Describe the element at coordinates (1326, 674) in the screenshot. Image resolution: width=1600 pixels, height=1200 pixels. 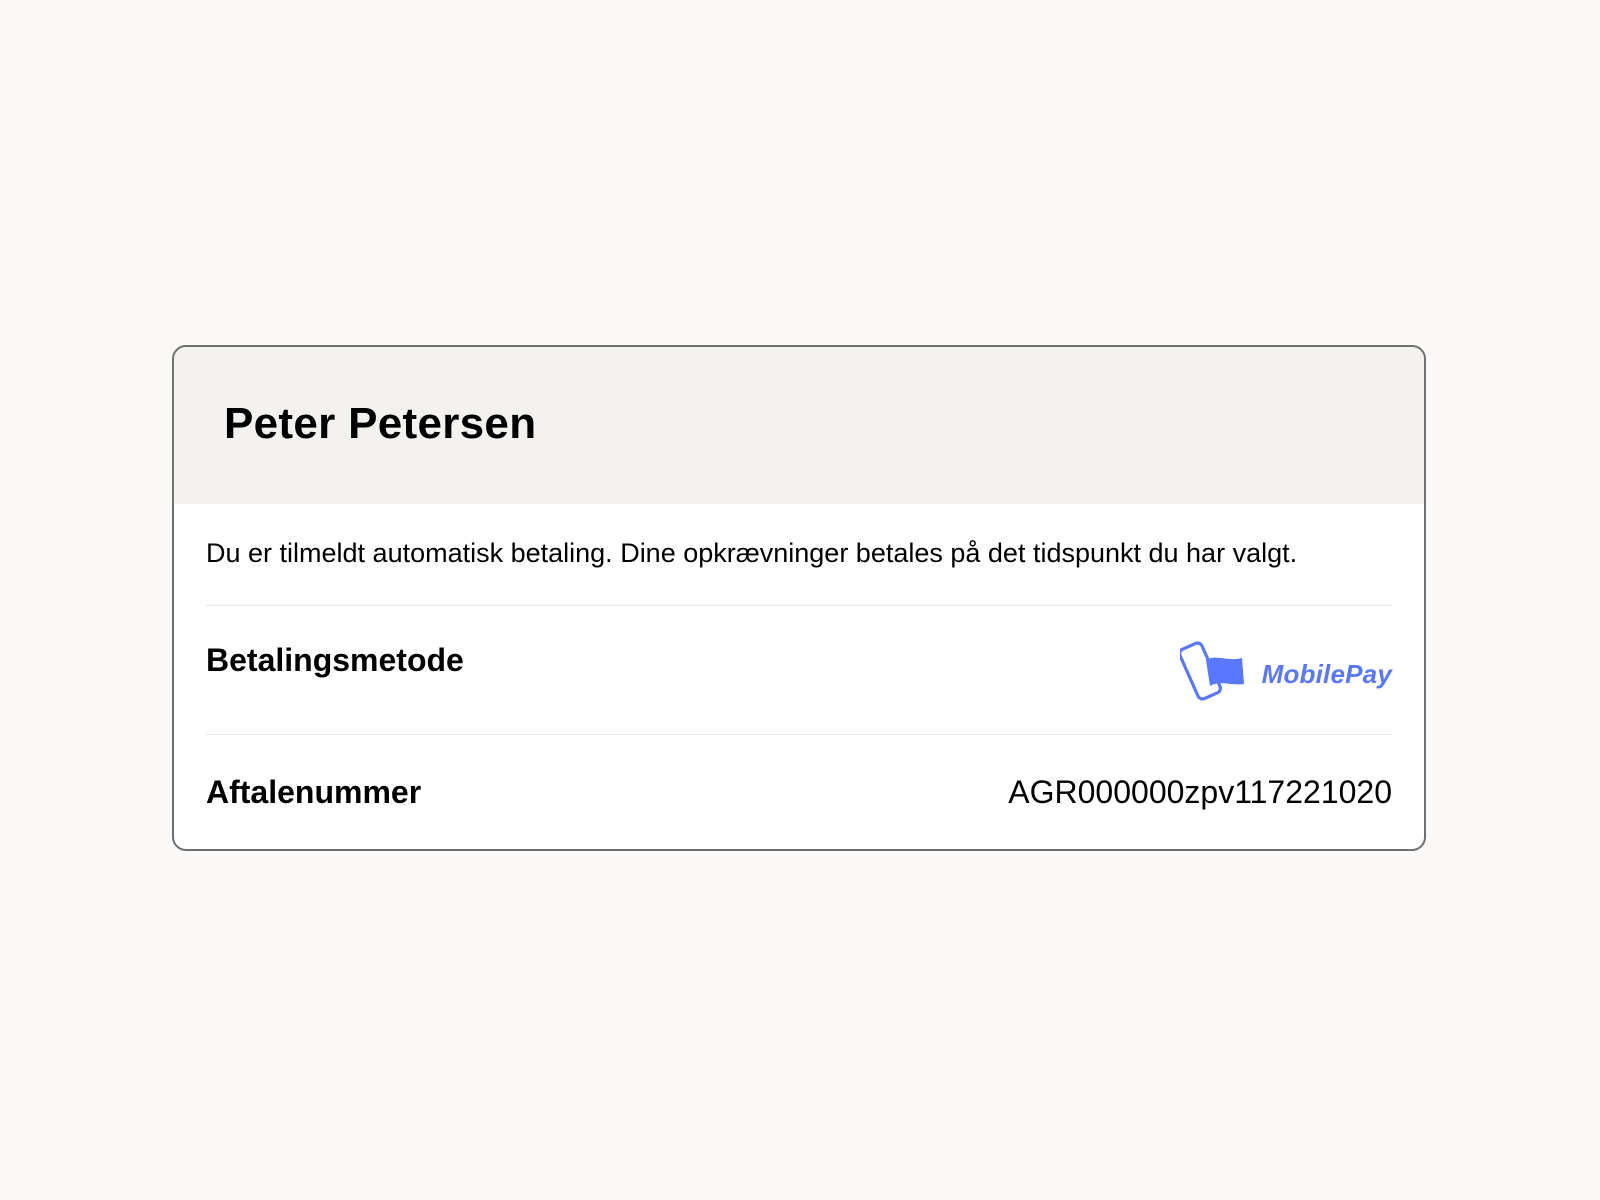
I see `mobilepay-logo-text: MobilePay` at that location.